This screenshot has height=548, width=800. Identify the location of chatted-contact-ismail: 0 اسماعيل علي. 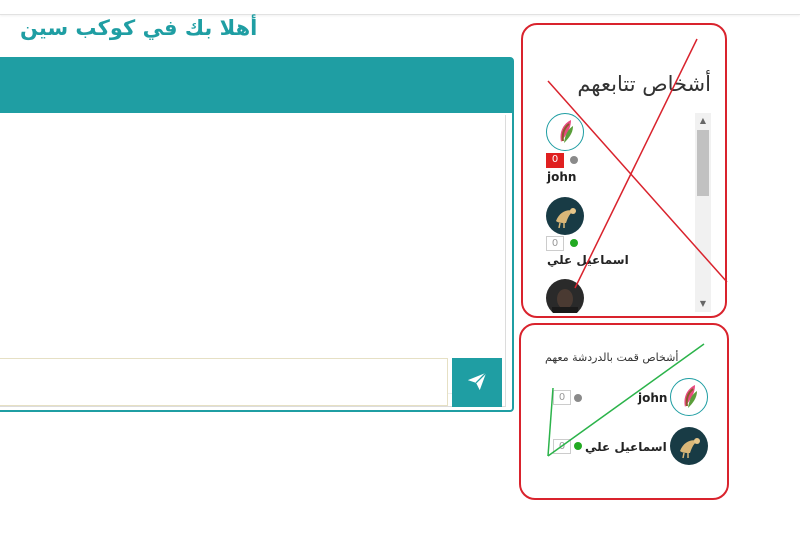
(630, 447).